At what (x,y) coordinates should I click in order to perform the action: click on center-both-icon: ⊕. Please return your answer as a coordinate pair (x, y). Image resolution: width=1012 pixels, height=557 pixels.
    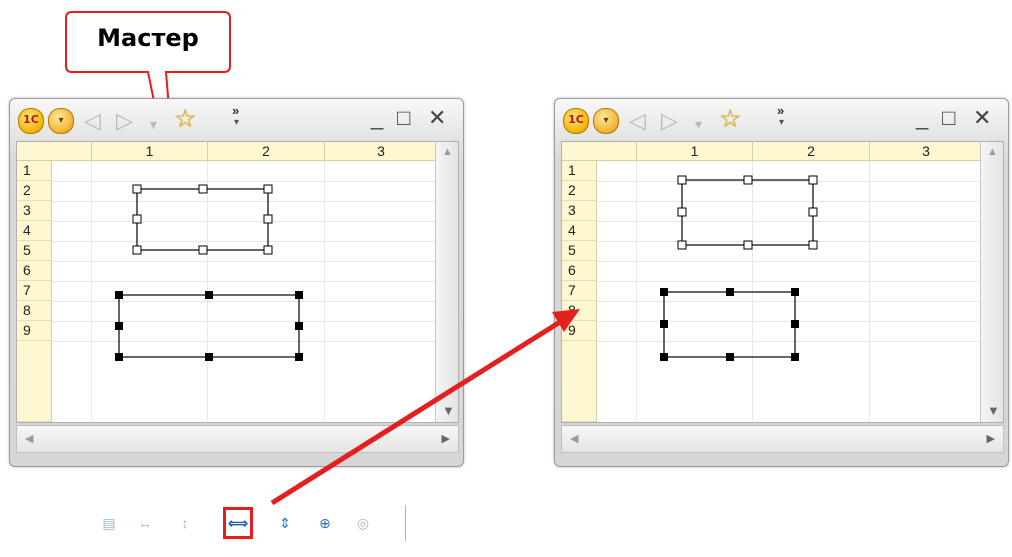
    Looking at the image, I should click on (325, 523).